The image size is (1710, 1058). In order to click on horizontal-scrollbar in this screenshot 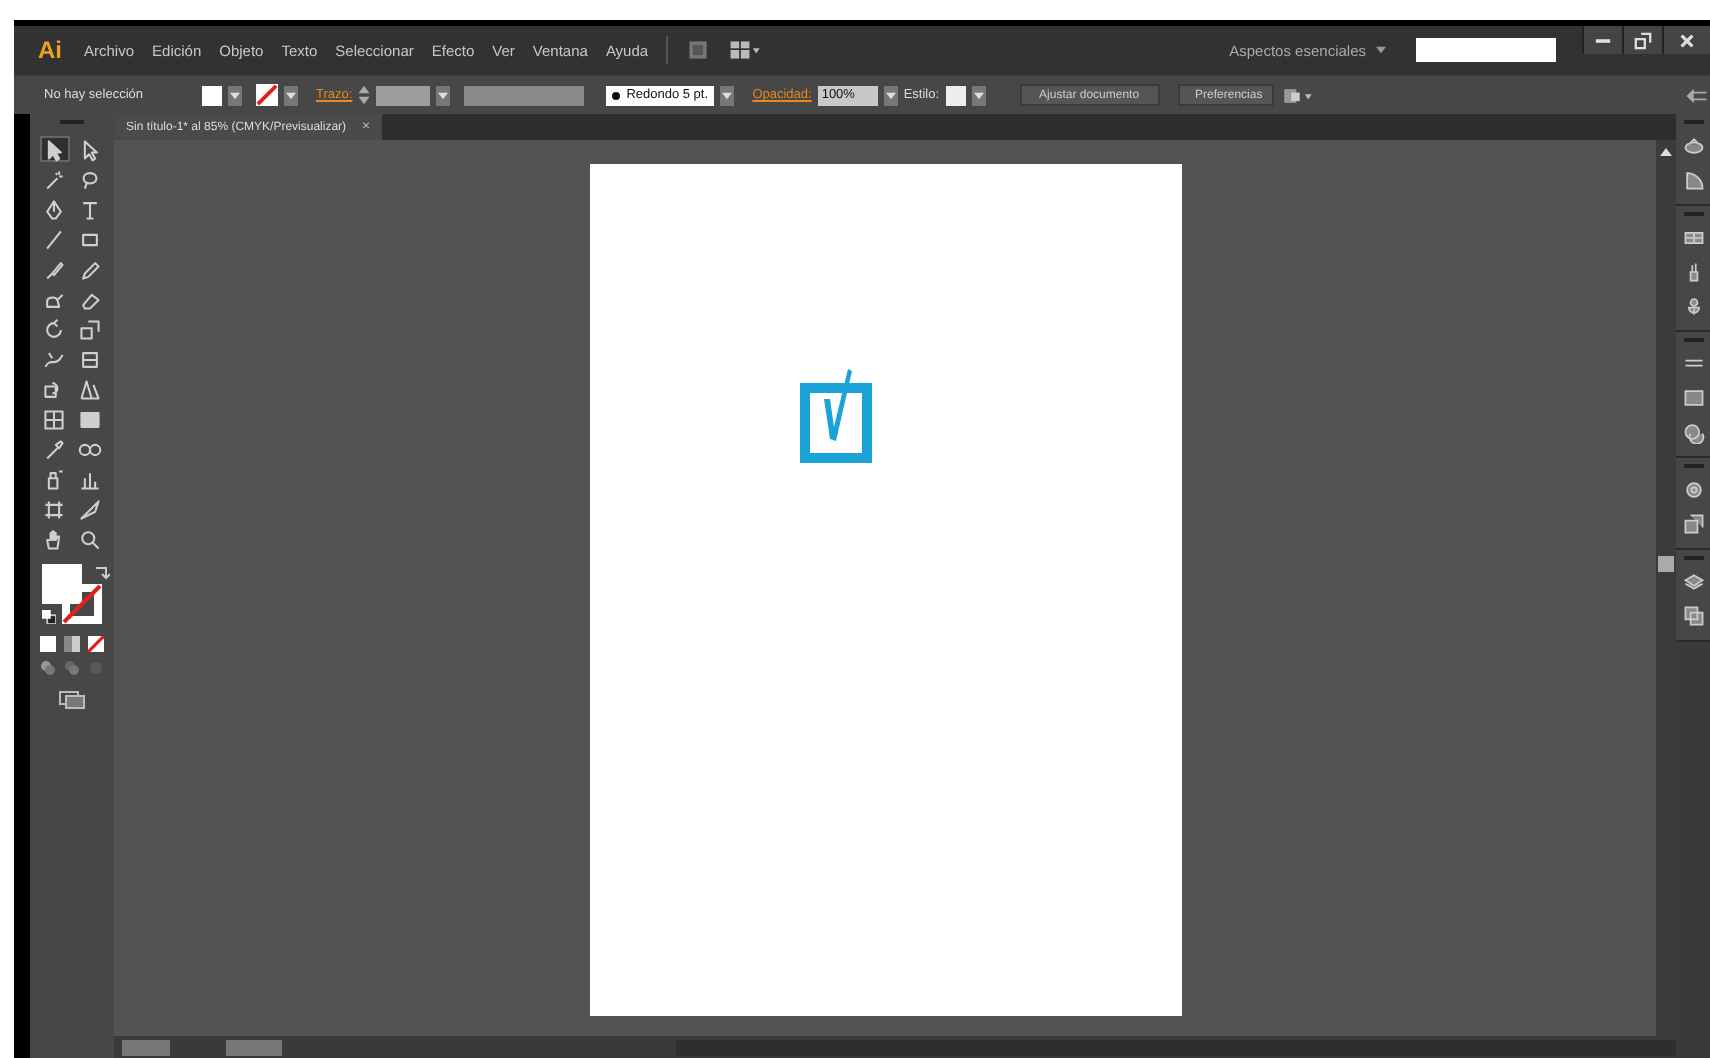, I will do `click(1176, 1047)`.